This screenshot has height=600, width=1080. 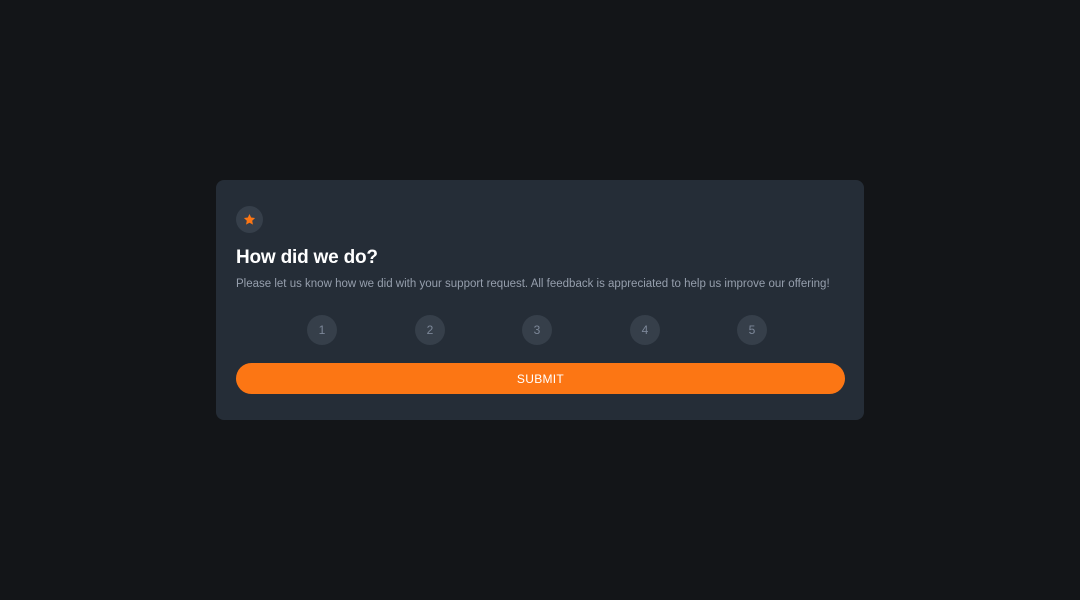 What do you see at coordinates (430, 330) in the screenshot?
I see `rating-option-2: 2` at bounding box center [430, 330].